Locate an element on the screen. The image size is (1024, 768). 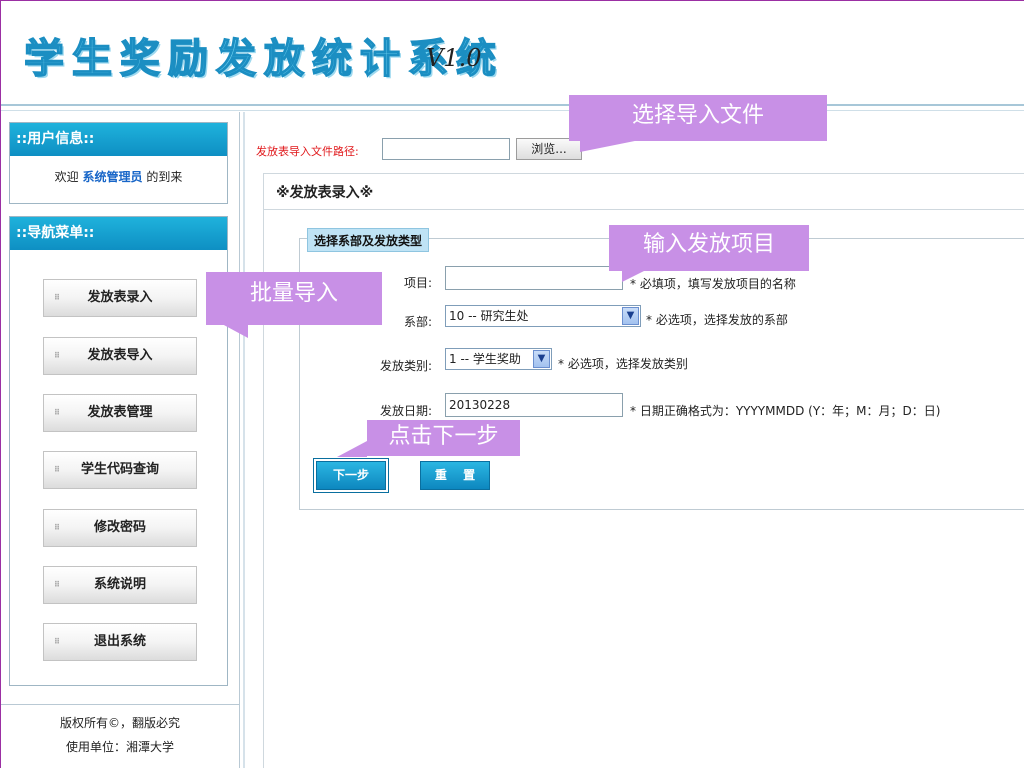
welcome-text: 欢迎 系统管理员 的到来 is located at coordinates (118, 176).